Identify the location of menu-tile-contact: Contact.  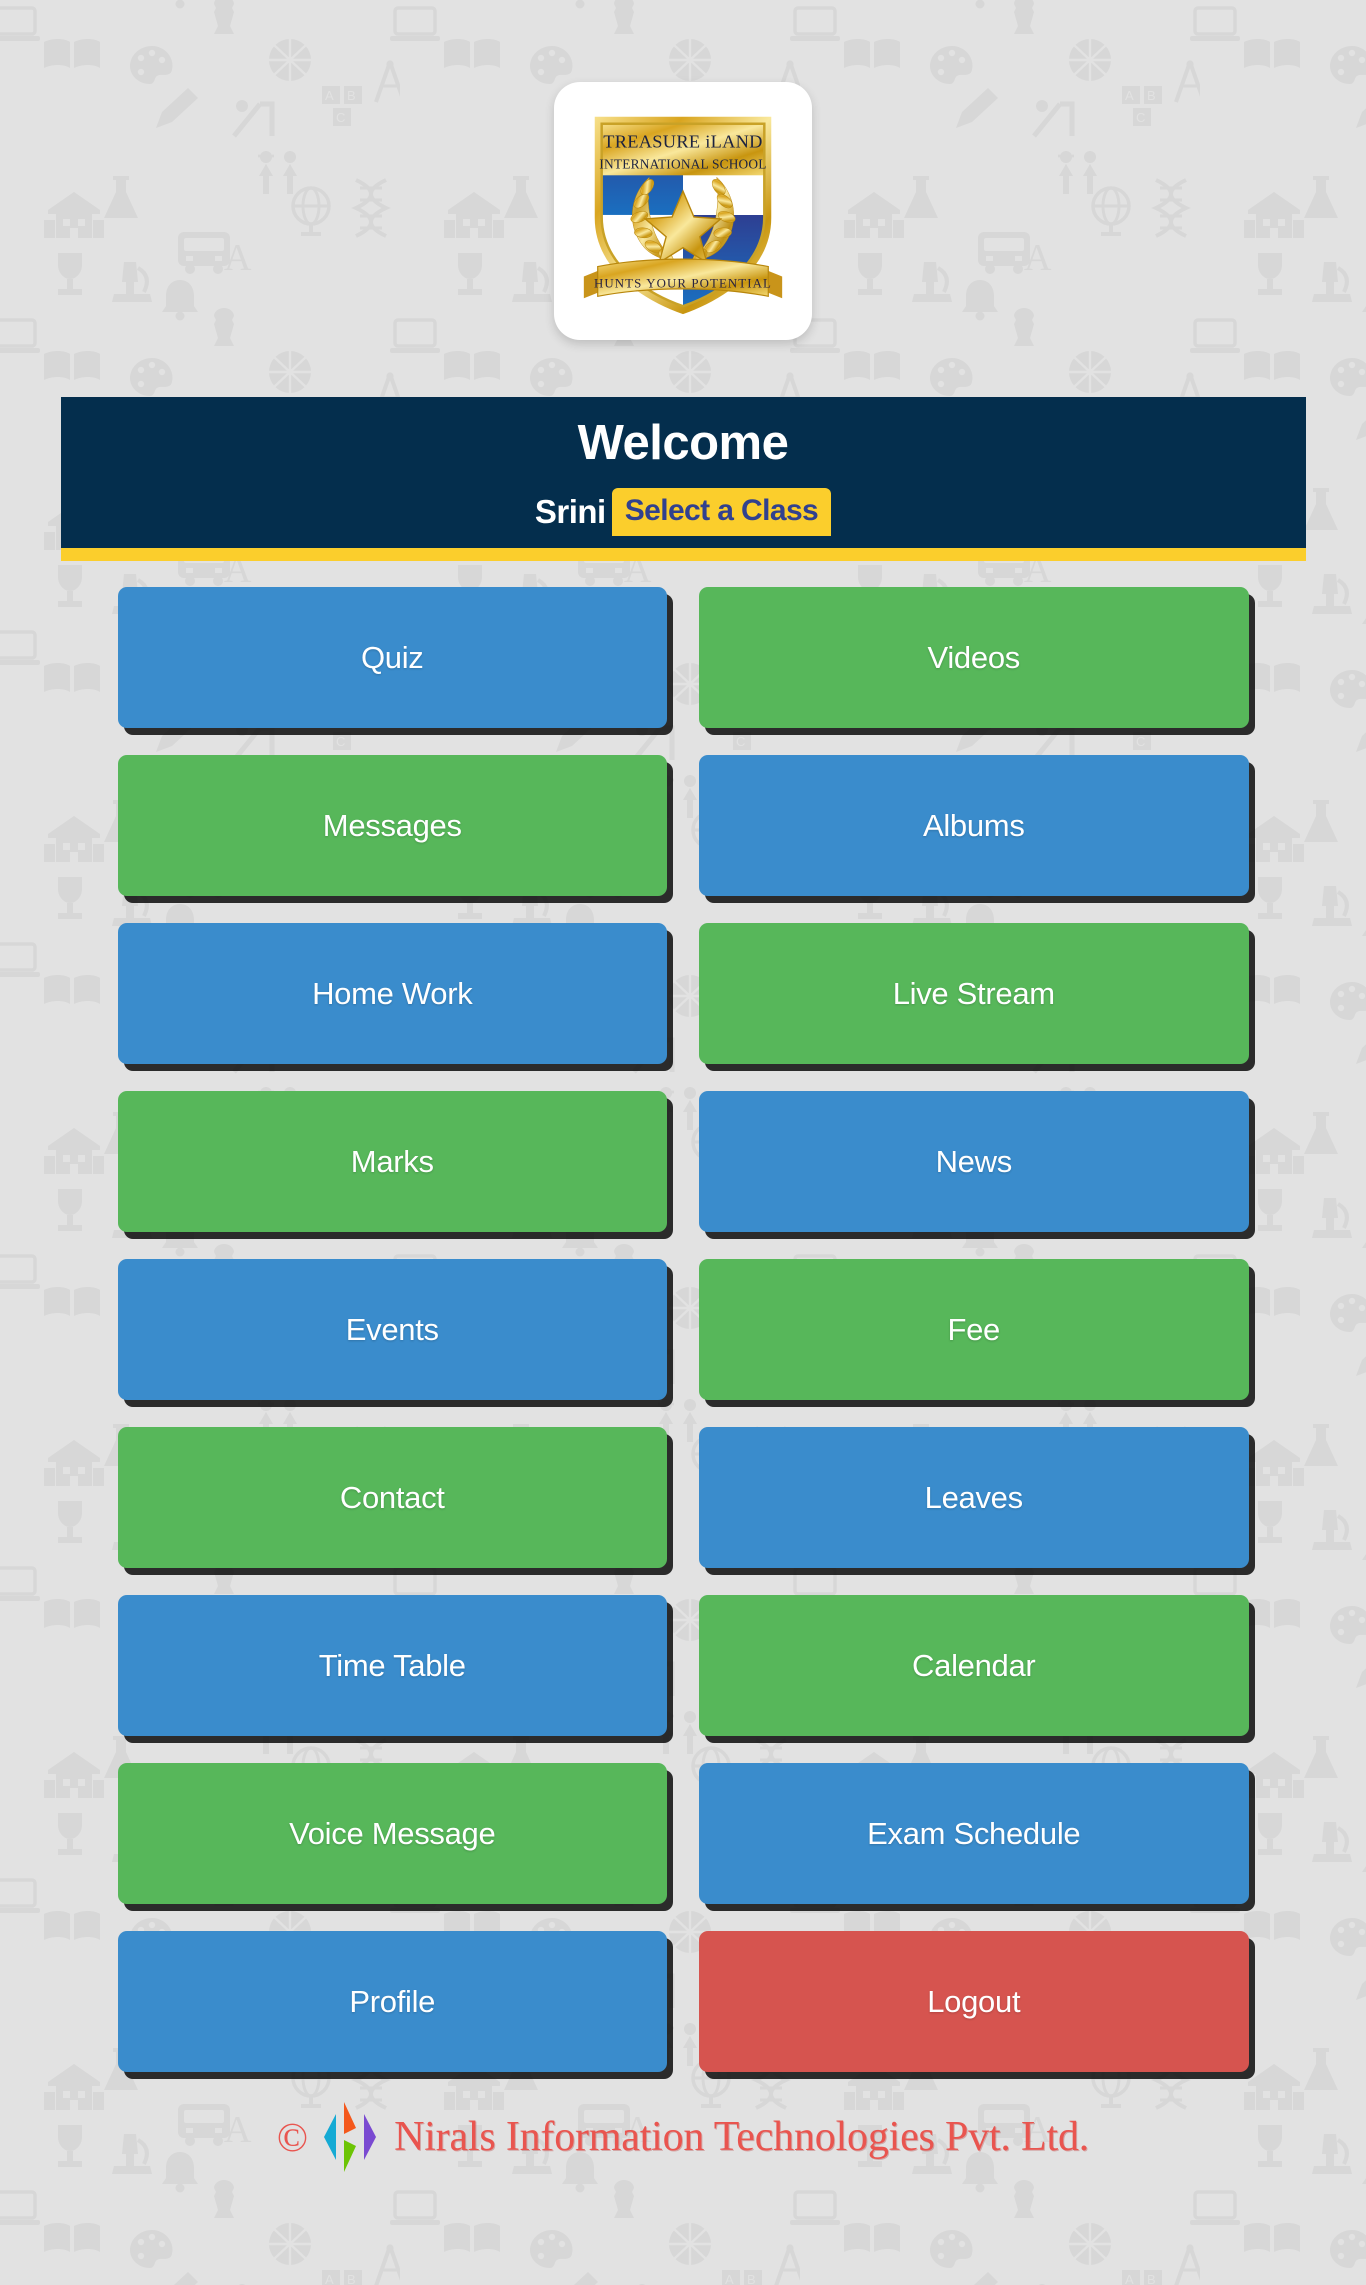
(392, 1498).